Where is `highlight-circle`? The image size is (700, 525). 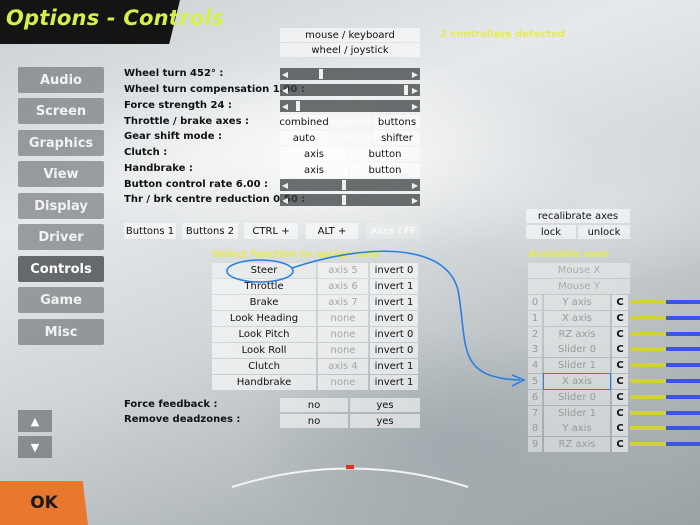 highlight-circle is located at coordinates (260, 271).